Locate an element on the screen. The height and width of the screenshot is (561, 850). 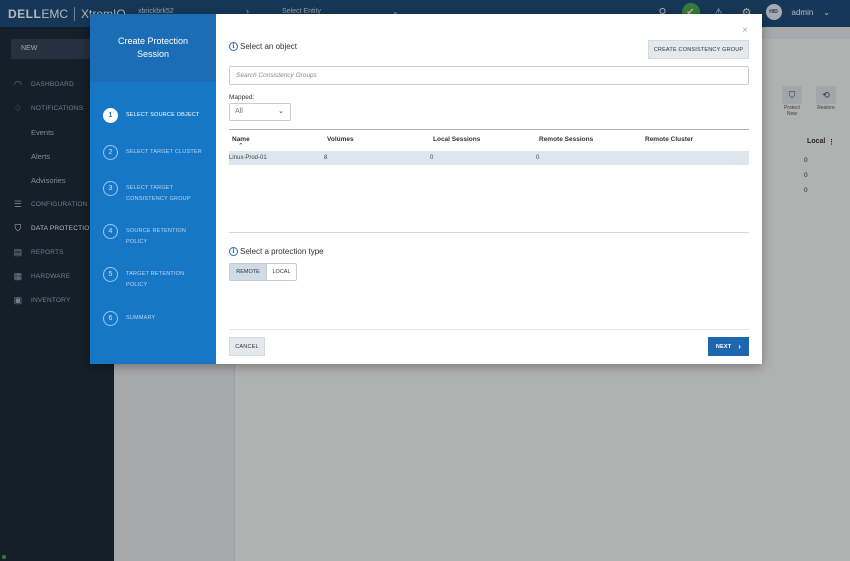
wizard-title: Create Protection Session is located at coordinates (153, 48).